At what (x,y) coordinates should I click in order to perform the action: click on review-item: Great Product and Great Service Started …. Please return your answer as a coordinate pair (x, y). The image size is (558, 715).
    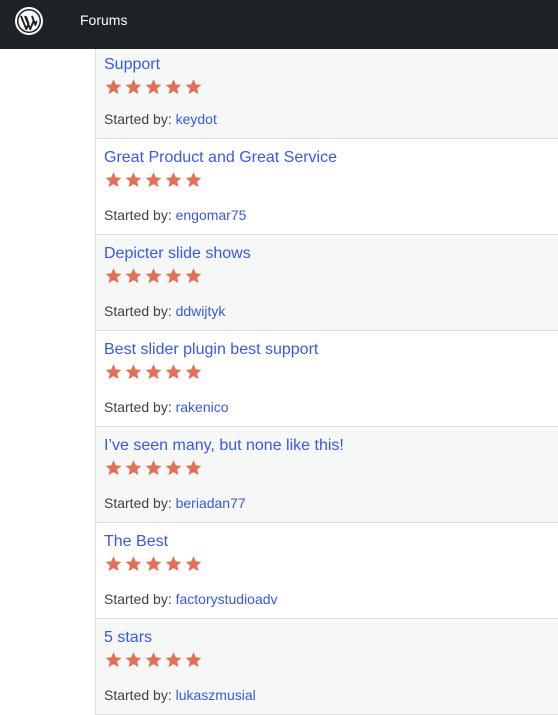
    Looking at the image, I should click on (327, 187).